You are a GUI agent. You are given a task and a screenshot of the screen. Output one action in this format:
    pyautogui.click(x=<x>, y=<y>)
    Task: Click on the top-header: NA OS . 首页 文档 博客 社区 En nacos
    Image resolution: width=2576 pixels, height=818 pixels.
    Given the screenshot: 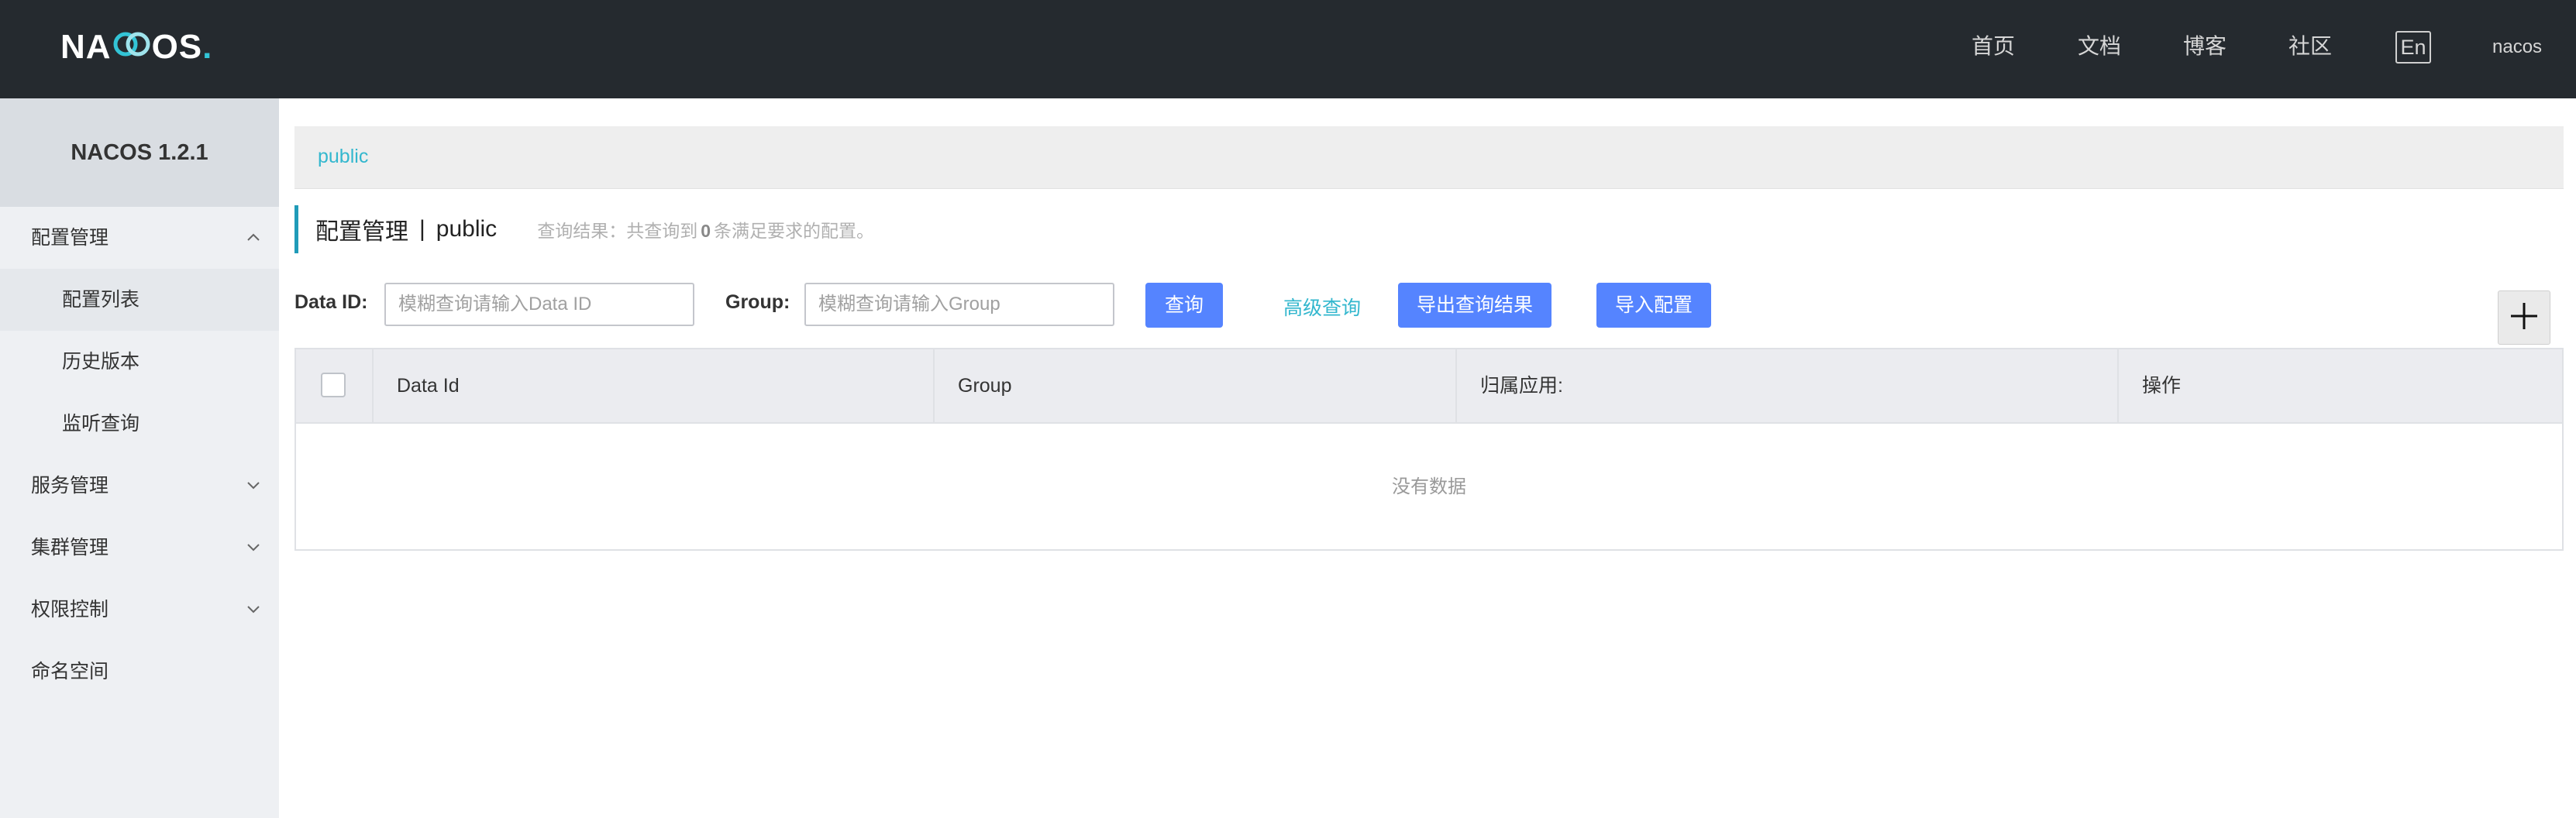 What is the action you would take?
    pyautogui.click(x=1288, y=49)
    